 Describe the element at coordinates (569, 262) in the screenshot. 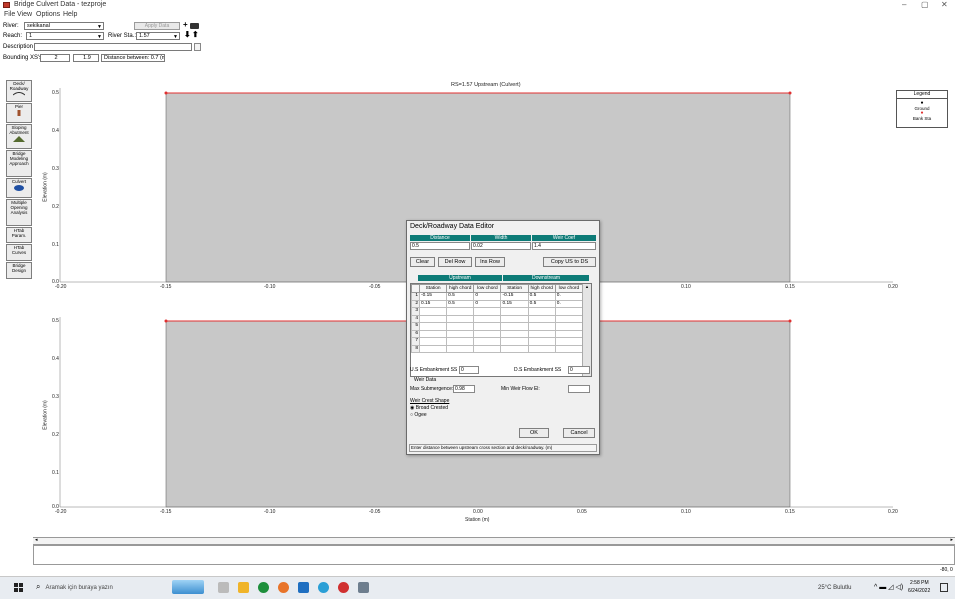

I see `copy-us-to-ds-button: Copy US to DS` at that location.